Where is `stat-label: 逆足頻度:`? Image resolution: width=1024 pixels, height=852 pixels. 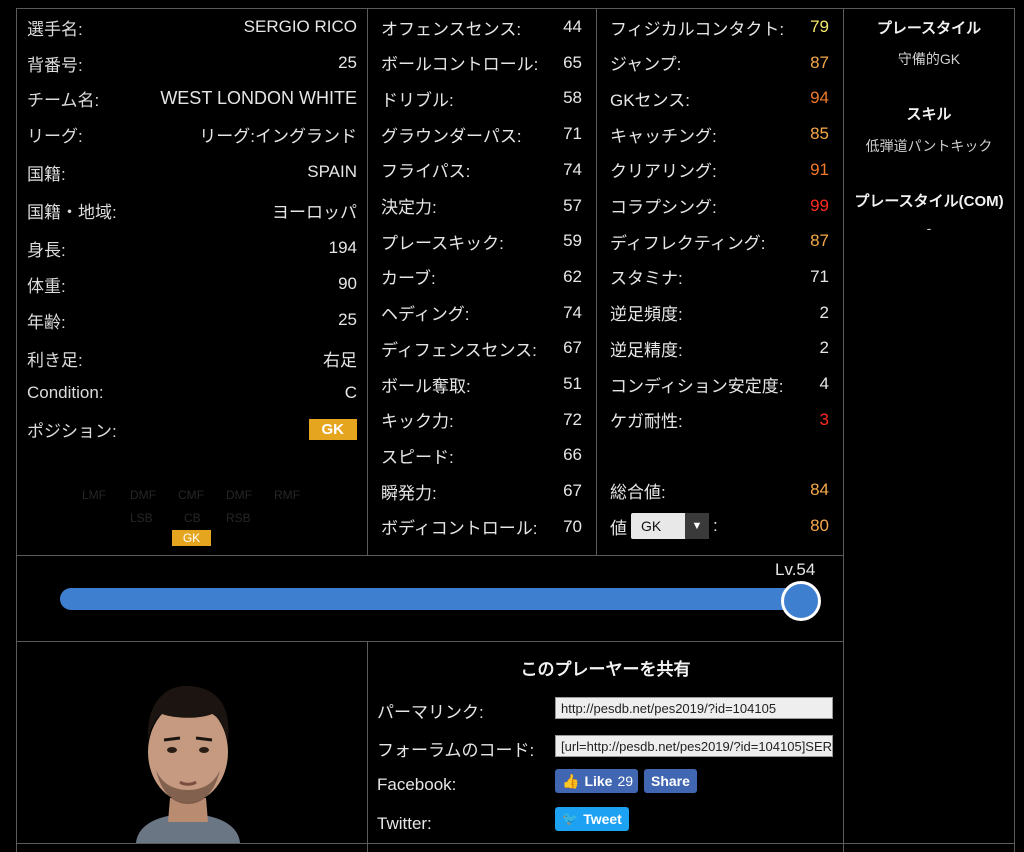
stat-label: 逆足頻度: is located at coordinates (646, 315).